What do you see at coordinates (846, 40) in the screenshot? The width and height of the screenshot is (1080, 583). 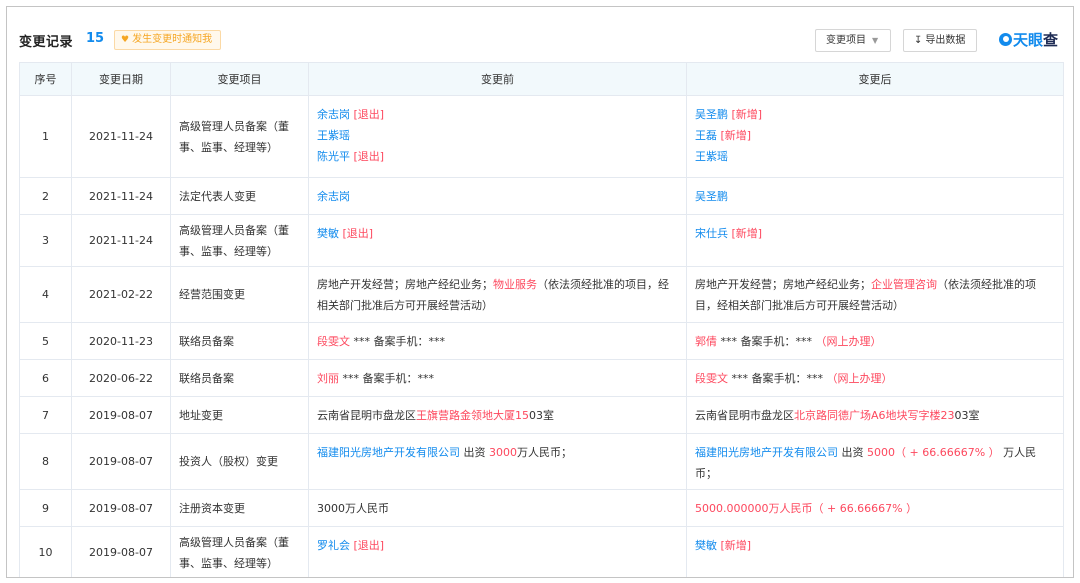 I see `change-item-label: 变更项目` at bounding box center [846, 40].